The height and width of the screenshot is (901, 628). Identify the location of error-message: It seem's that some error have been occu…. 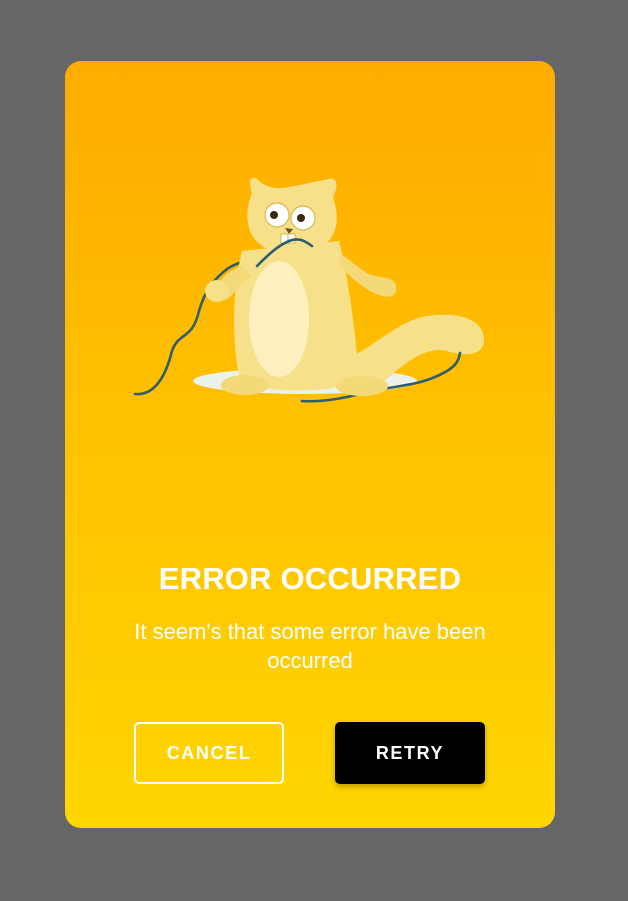
(310, 646).